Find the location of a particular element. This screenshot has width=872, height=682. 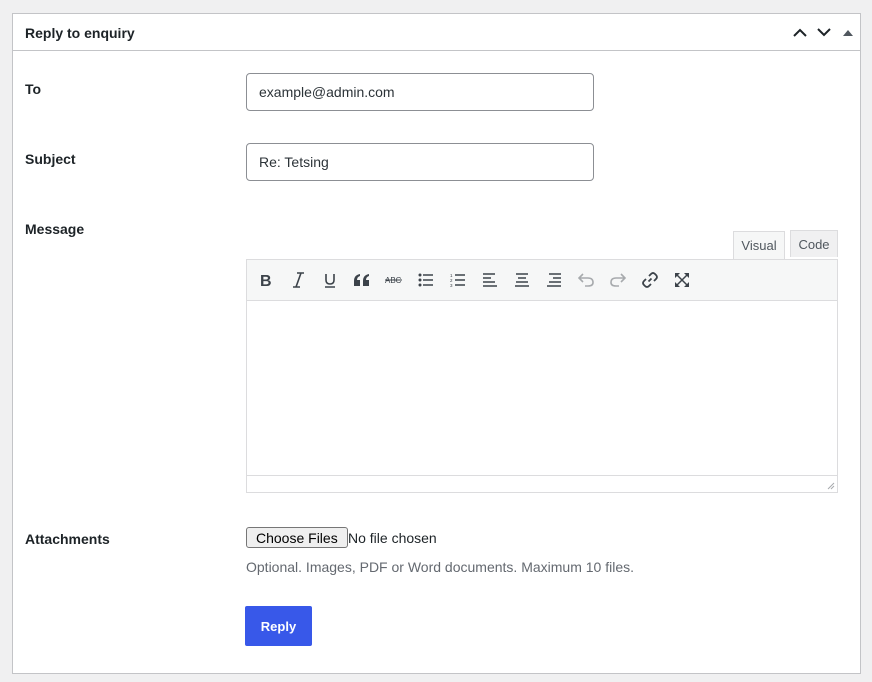

chevron-down-icon is located at coordinates (824, 32).